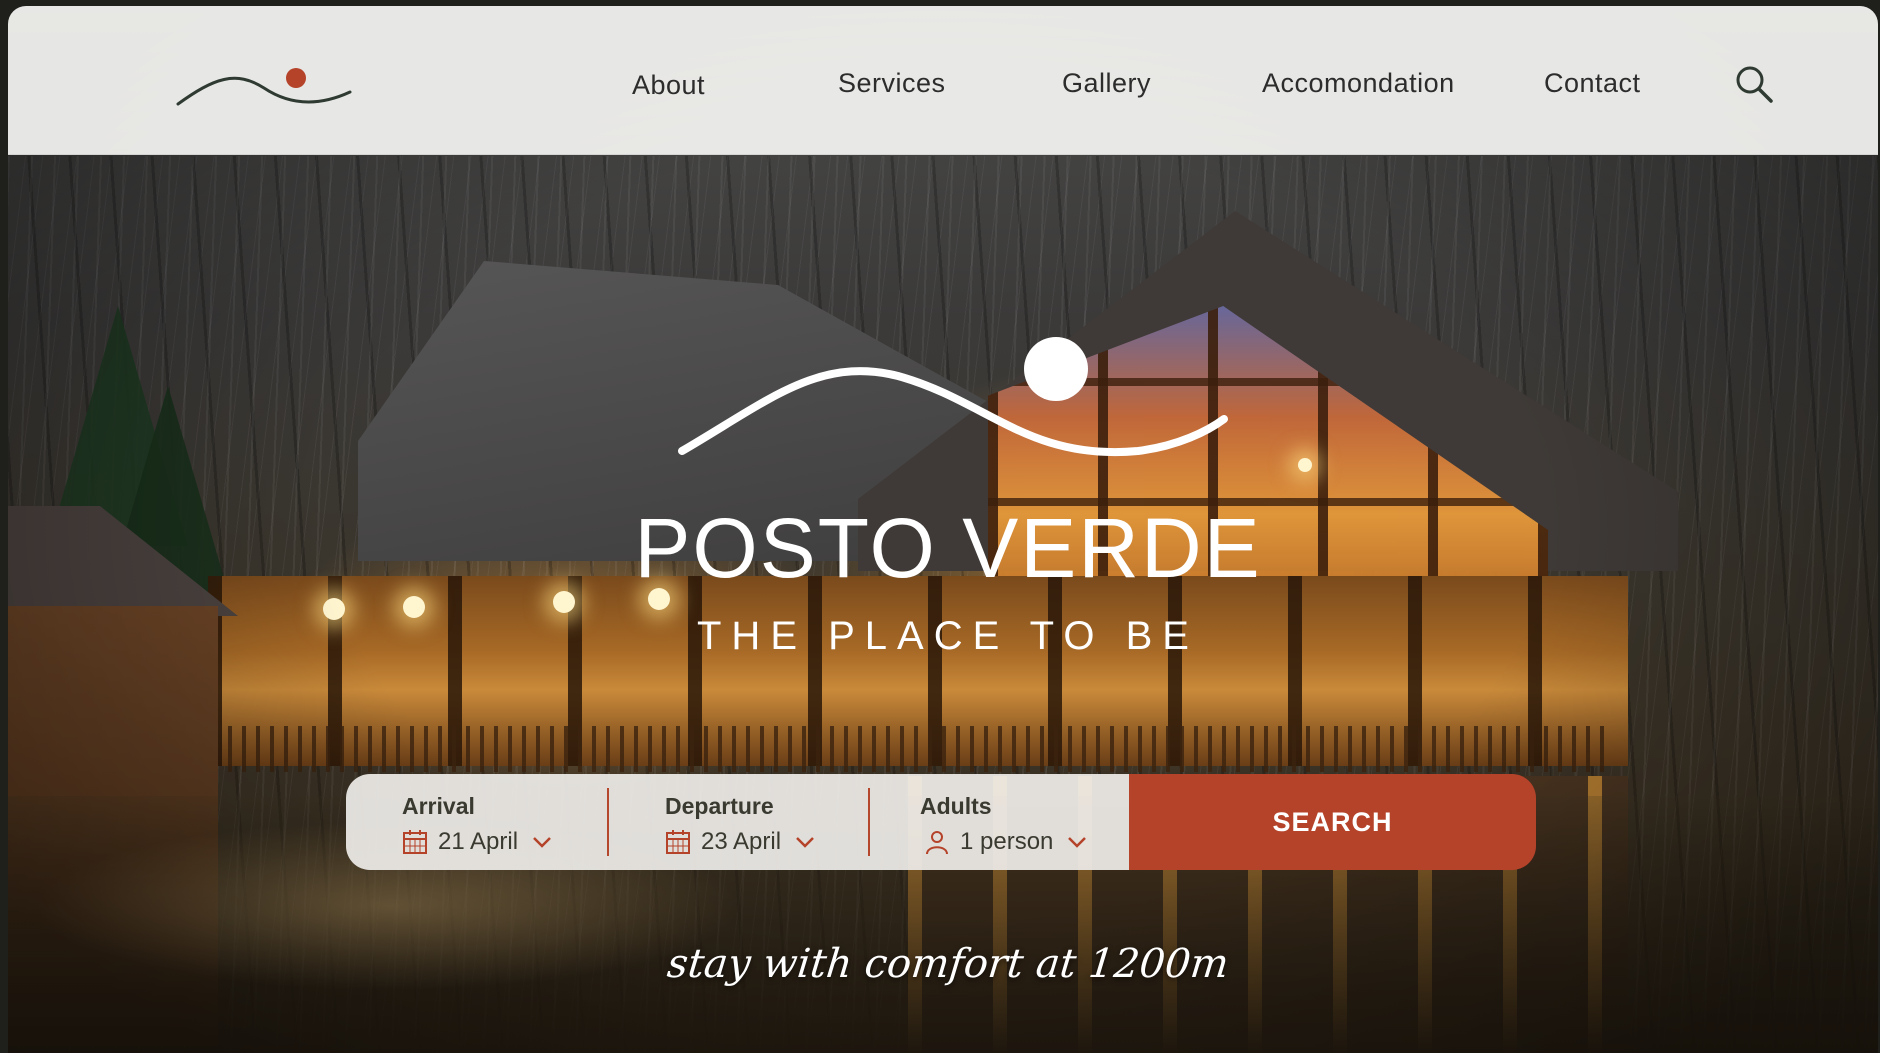  Describe the element at coordinates (668, 85) in the screenshot. I see `nav-about: About` at that location.